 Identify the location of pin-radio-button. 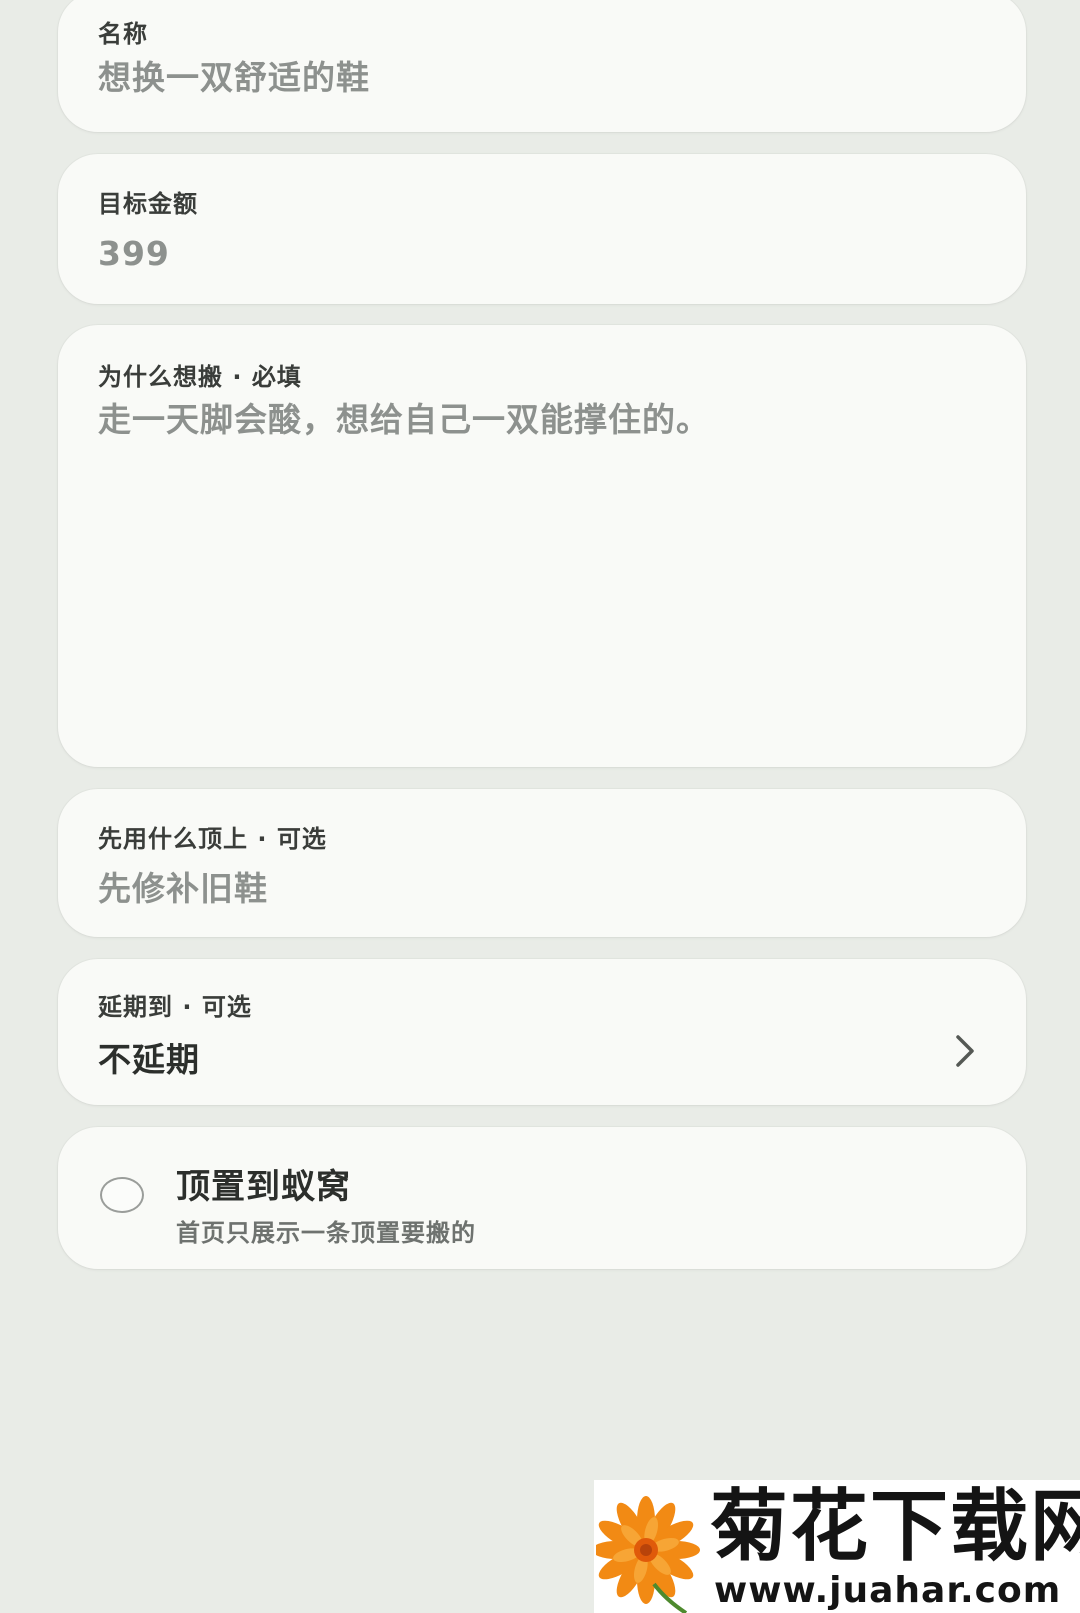
(122, 1195).